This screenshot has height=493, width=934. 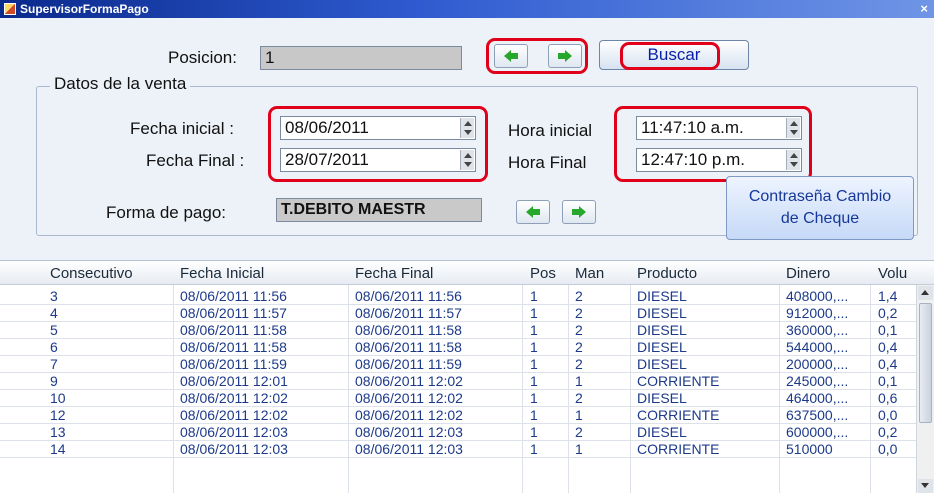 I want to click on highlight-search-button, so click(x=670, y=56).